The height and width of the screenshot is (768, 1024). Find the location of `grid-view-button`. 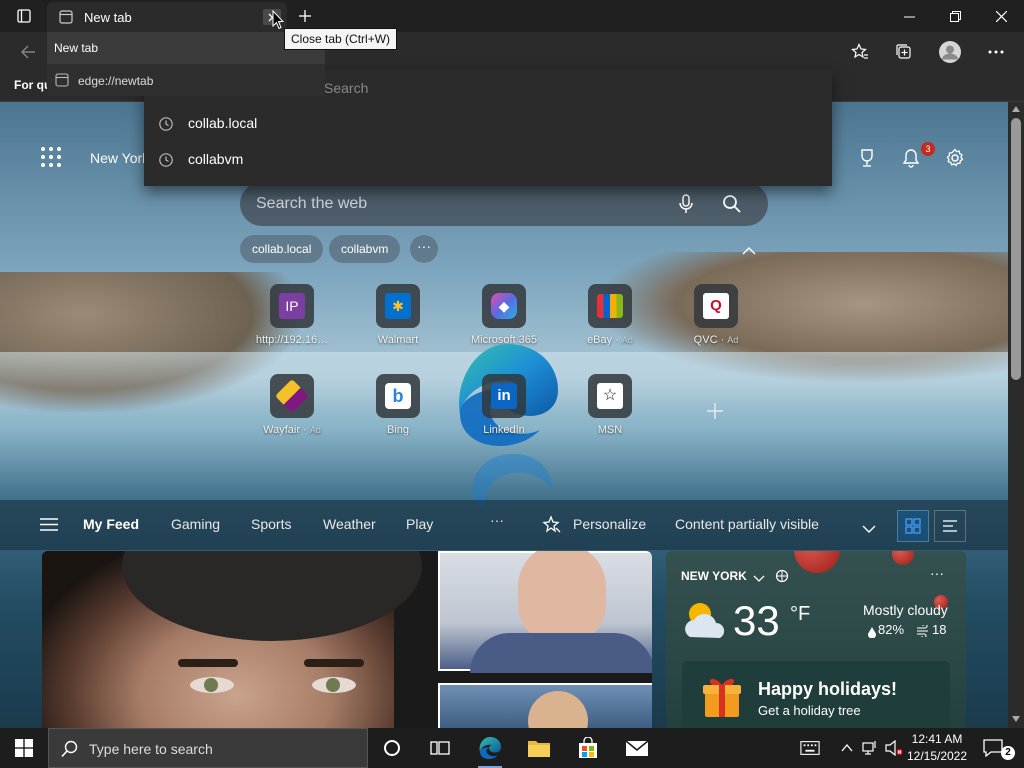

grid-view-button is located at coordinates (913, 526).